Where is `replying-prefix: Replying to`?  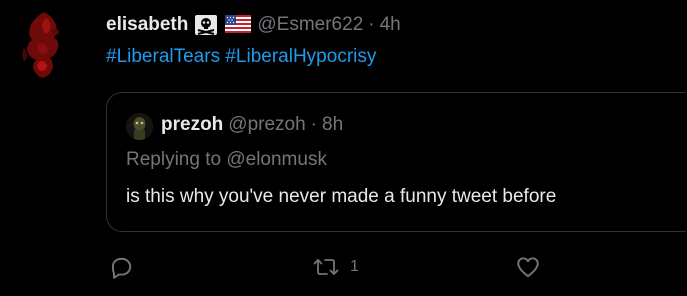
replying-prefix: Replying to is located at coordinates (176, 159).